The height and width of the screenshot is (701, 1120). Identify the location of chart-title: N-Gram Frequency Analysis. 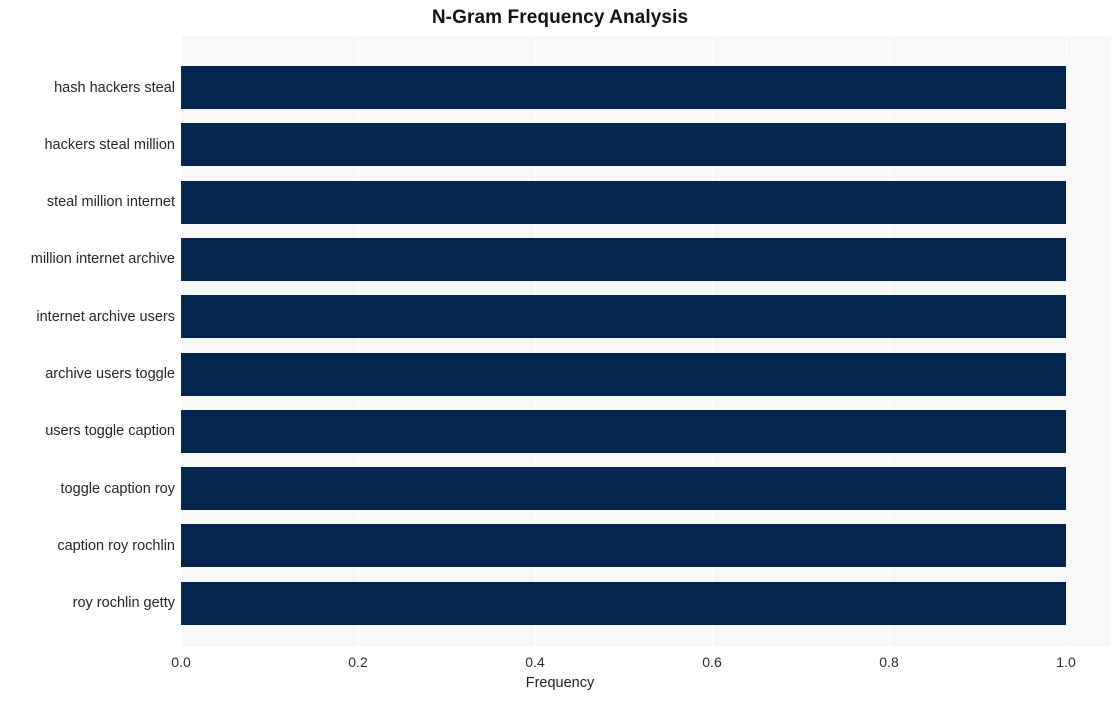
(560, 17).